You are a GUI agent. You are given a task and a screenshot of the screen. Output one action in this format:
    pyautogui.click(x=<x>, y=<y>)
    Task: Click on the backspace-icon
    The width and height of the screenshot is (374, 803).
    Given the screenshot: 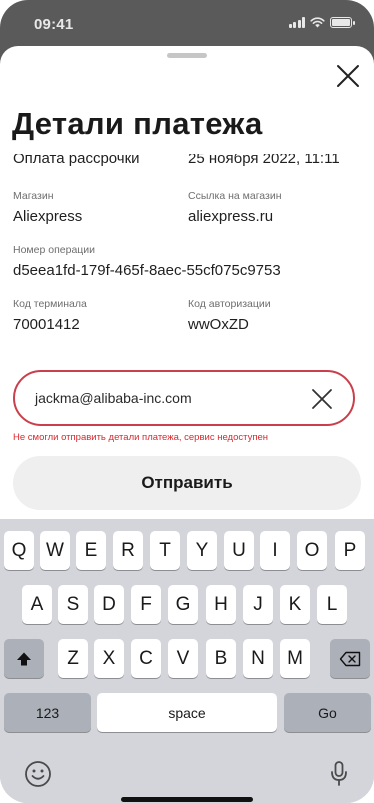 What is the action you would take?
    pyautogui.click(x=350, y=658)
    